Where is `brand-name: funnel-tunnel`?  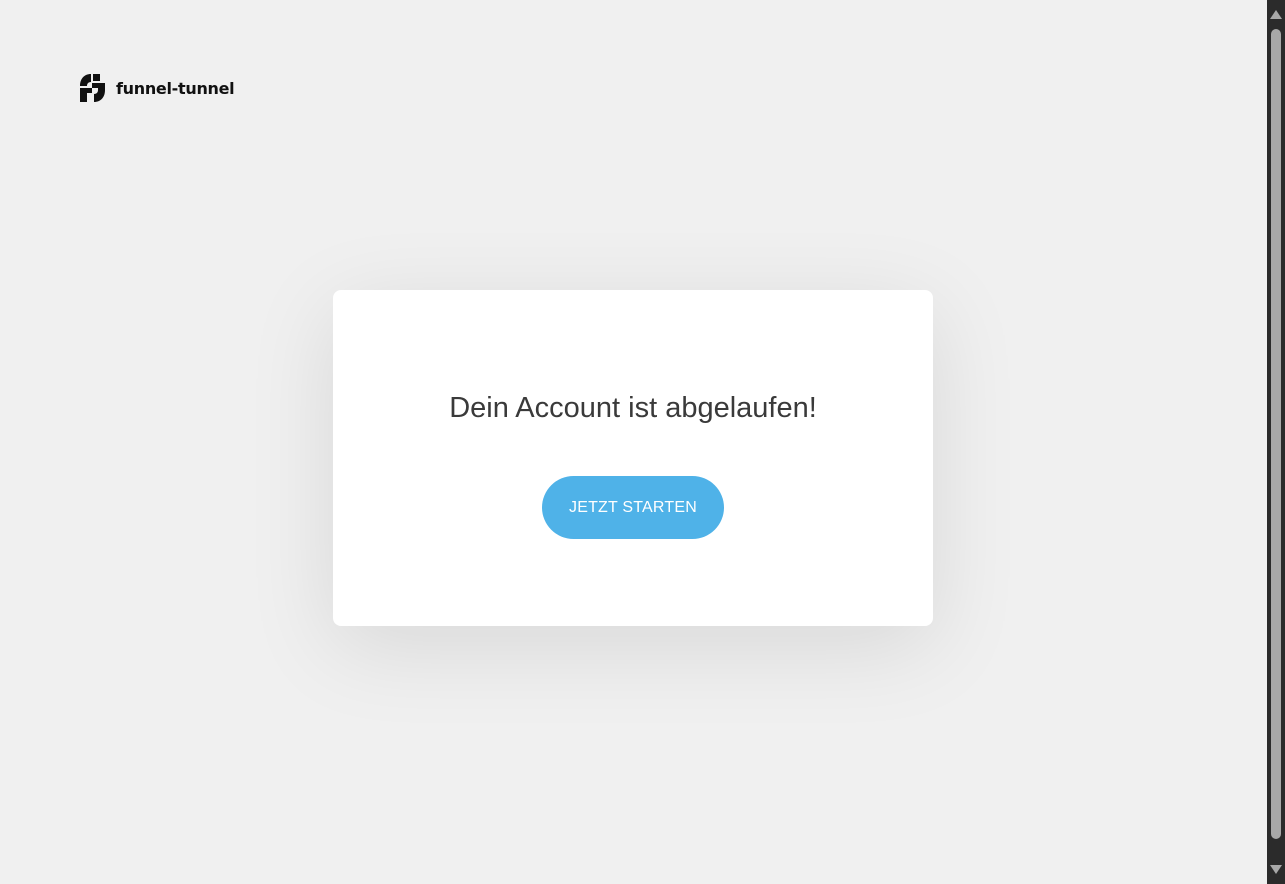
brand-name: funnel-tunnel is located at coordinates (175, 88).